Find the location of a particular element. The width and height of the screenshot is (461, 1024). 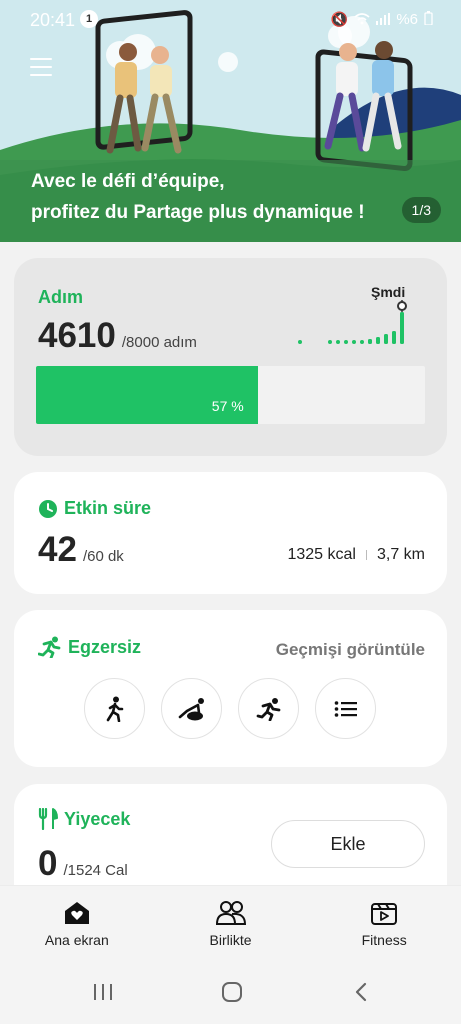

run-icon is located at coordinates (268, 709).